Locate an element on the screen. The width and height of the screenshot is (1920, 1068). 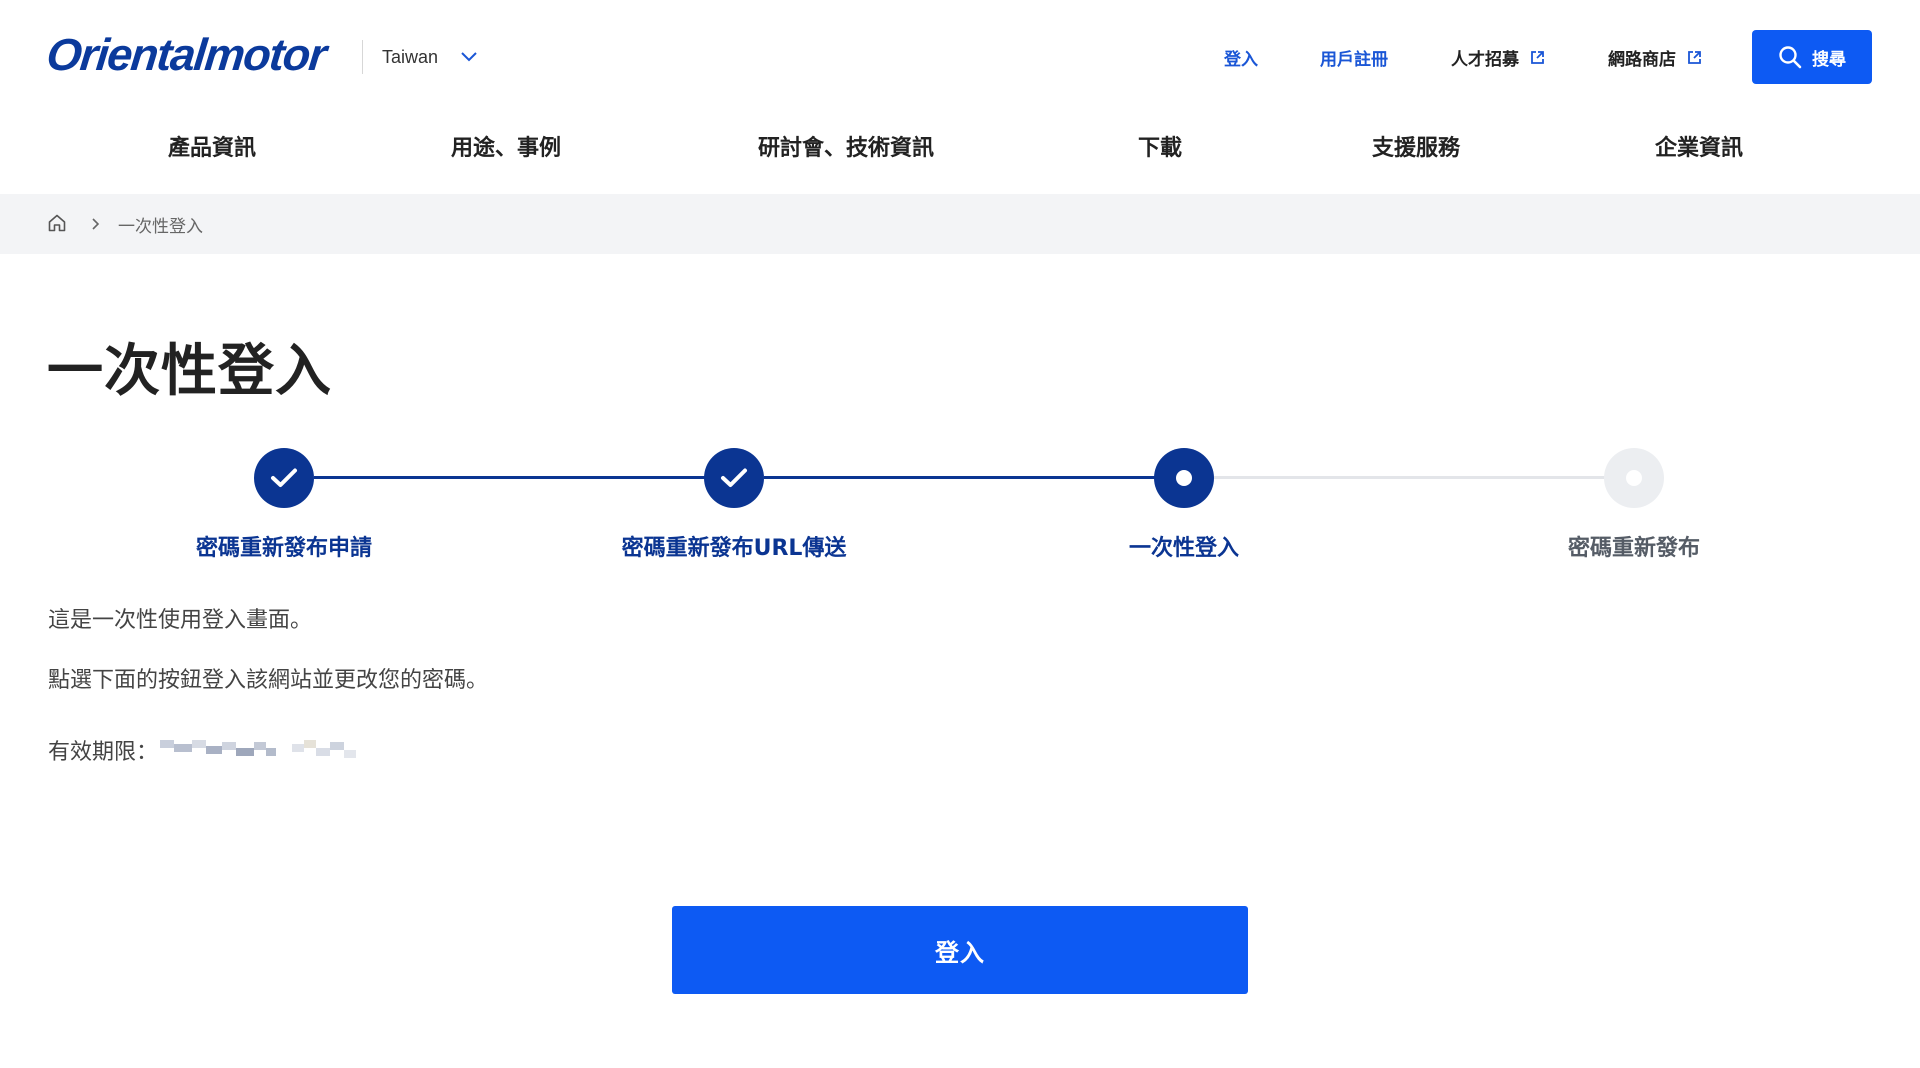
current-step-dot is located at coordinates (1184, 478).